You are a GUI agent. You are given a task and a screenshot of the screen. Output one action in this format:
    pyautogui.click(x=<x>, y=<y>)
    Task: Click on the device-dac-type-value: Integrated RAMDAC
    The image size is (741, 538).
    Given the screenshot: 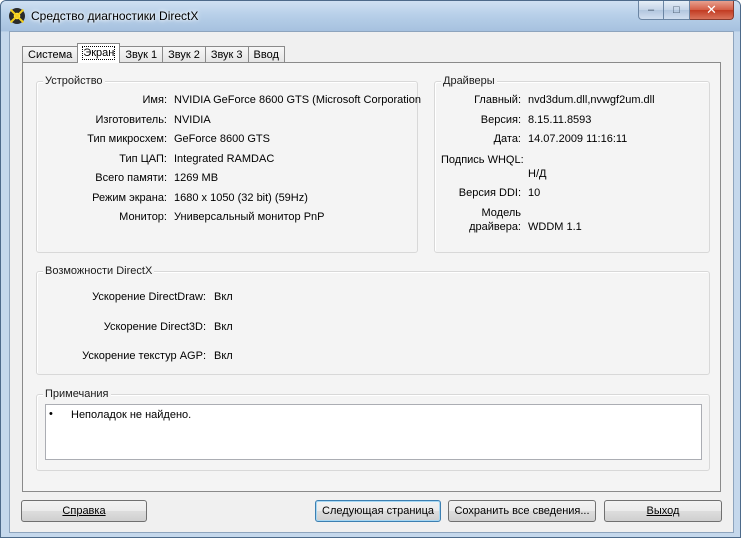 What is the action you would take?
    pyautogui.click(x=224, y=159)
    